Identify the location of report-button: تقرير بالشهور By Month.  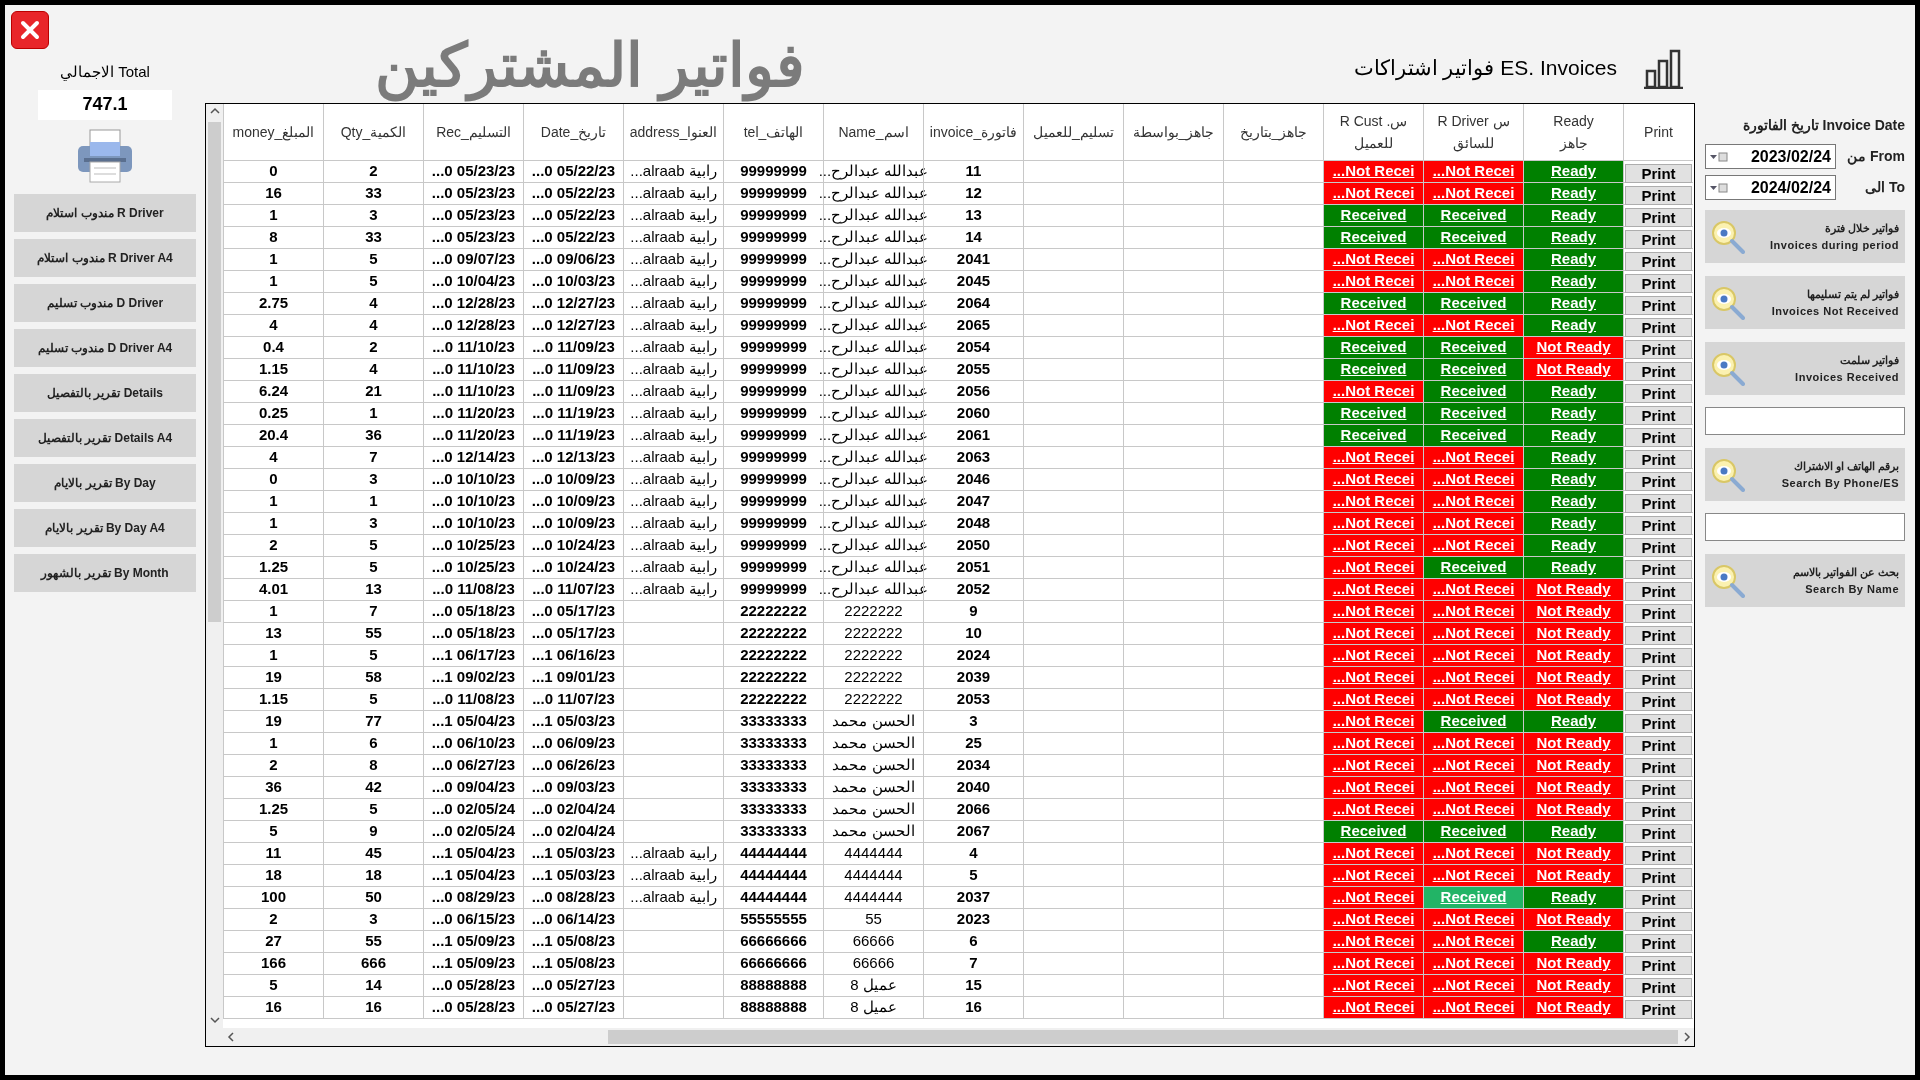
(105, 572).